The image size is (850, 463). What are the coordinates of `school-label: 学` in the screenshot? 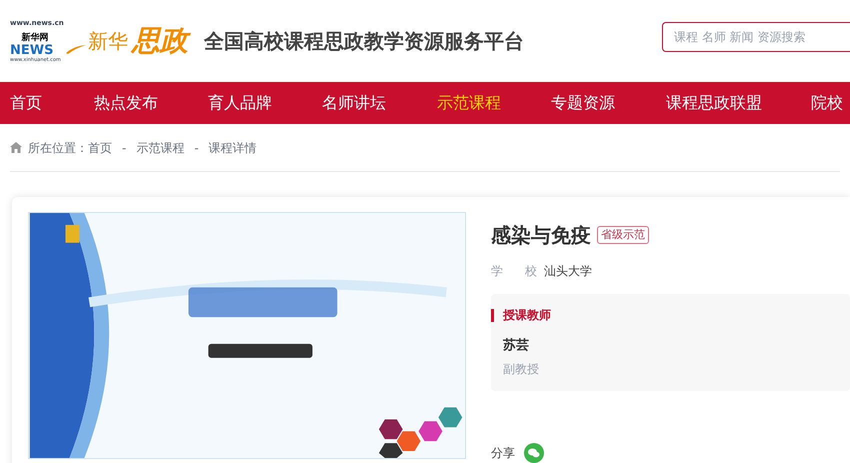 It's located at (497, 271).